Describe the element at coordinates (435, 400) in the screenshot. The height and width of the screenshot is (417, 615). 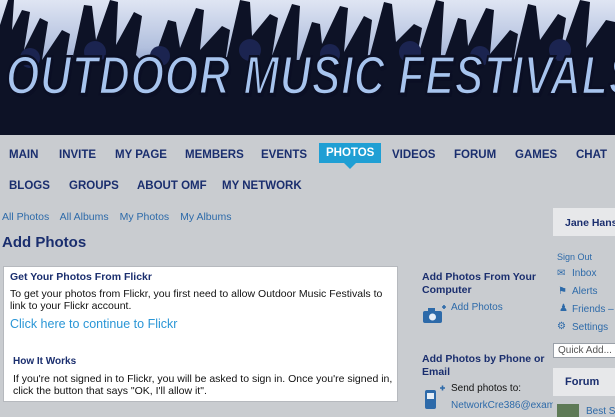
I see `phone-icon` at that location.